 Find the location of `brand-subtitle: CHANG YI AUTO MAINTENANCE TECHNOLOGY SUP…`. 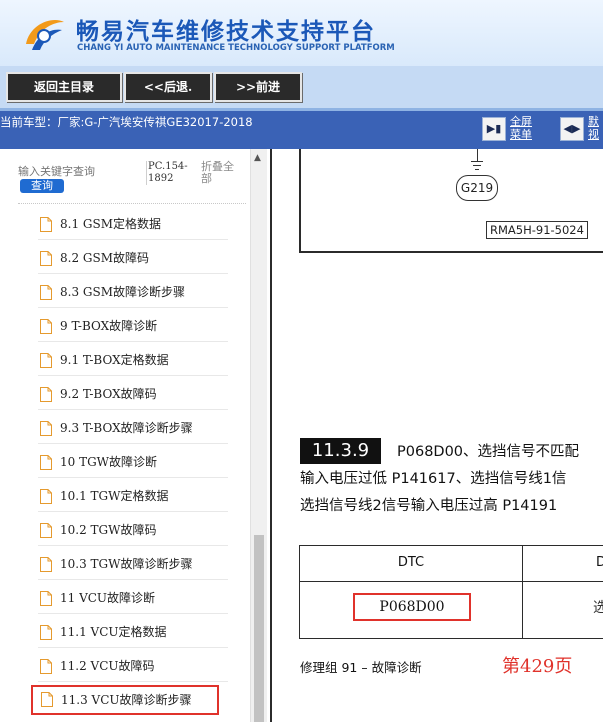

brand-subtitle: CHANG YI AUTO MAINTENANCE TECHNOLOGY SUP… is located at coordinates (236, 48).